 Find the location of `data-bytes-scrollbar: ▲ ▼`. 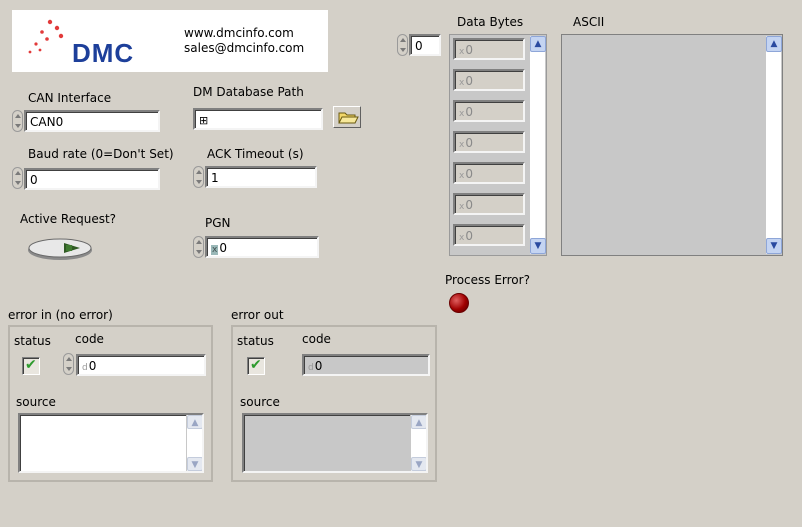

data-bytes-scrollbar: ▲ ▼ is located at coordinates (537, 145).